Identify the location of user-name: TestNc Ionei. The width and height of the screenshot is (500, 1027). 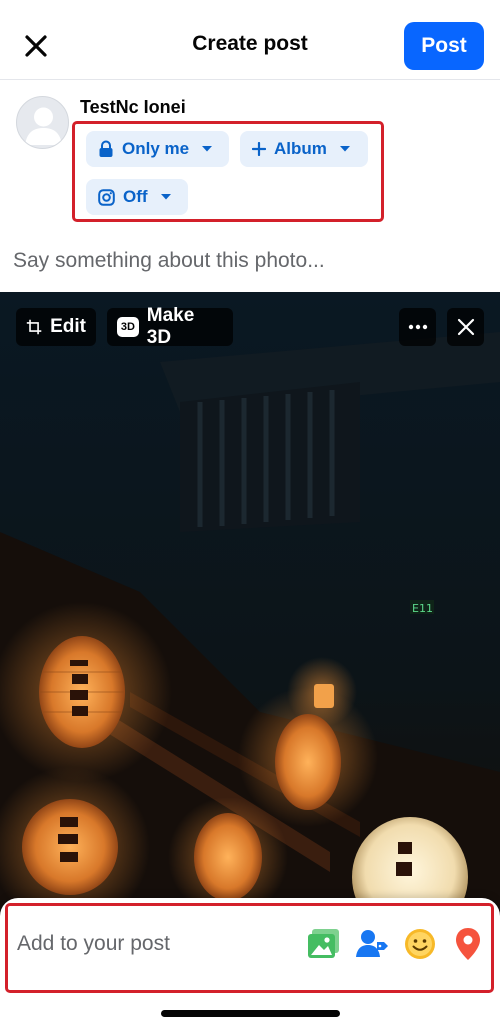
(133, 107).